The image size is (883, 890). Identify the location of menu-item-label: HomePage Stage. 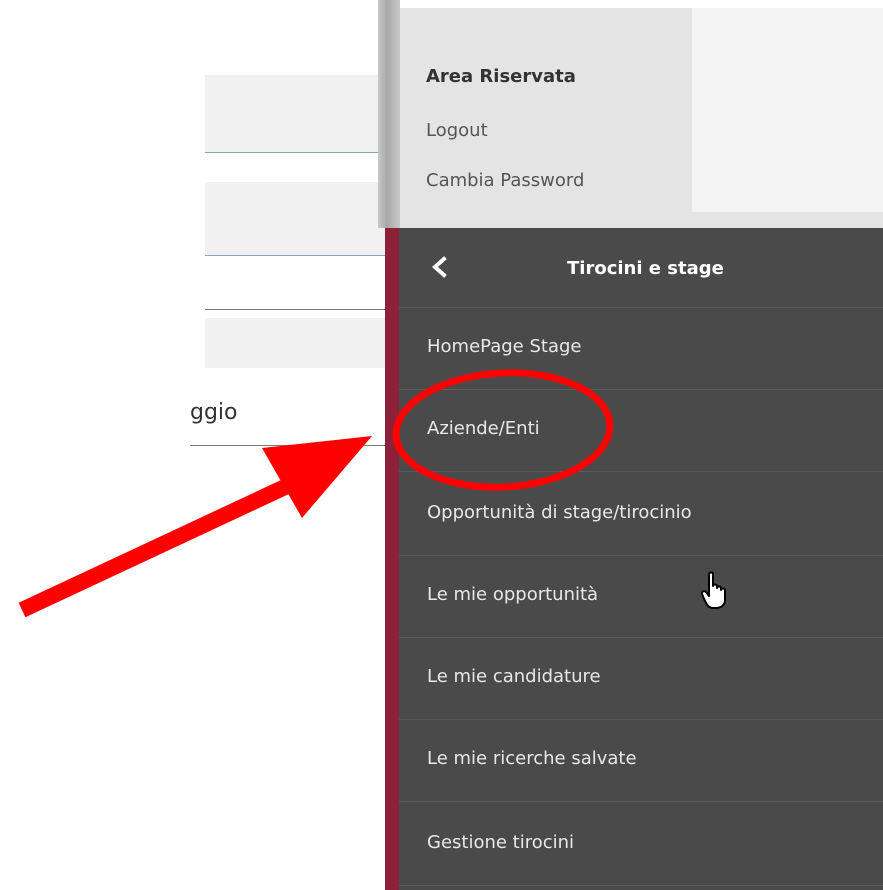
(504, 346).